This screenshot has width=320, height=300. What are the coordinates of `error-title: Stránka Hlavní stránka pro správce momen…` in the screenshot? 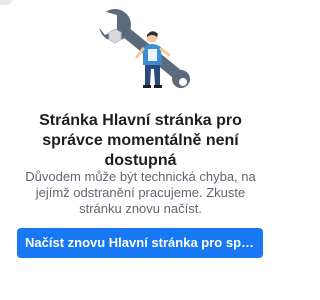 It's located at (140, 140).